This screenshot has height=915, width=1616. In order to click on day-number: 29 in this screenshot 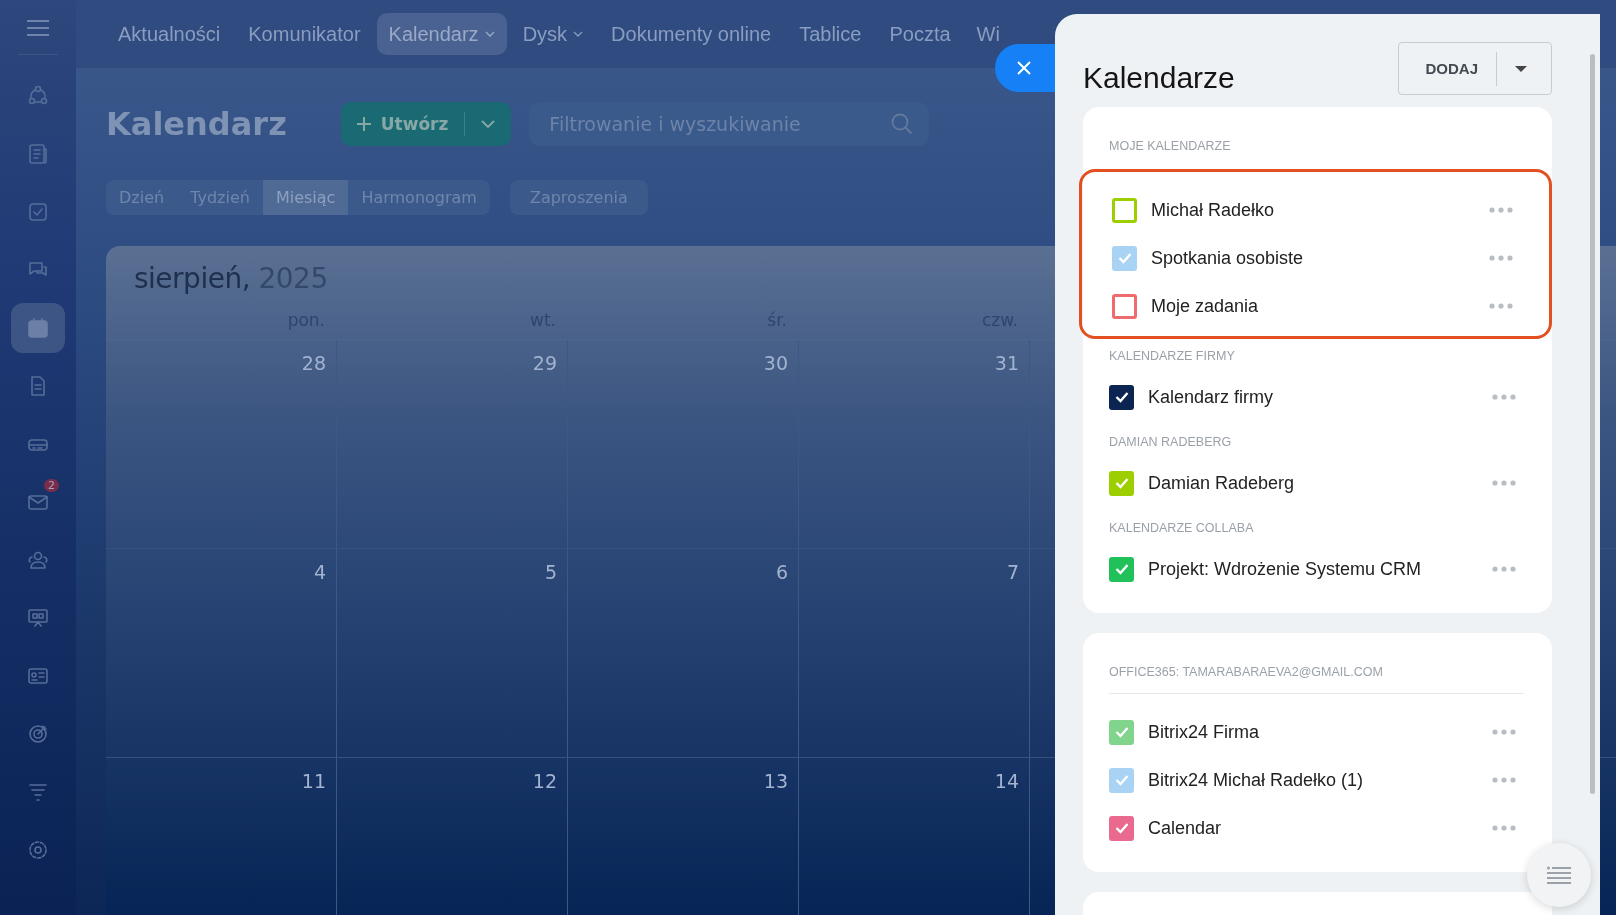, I will do `click(544, 363)`.